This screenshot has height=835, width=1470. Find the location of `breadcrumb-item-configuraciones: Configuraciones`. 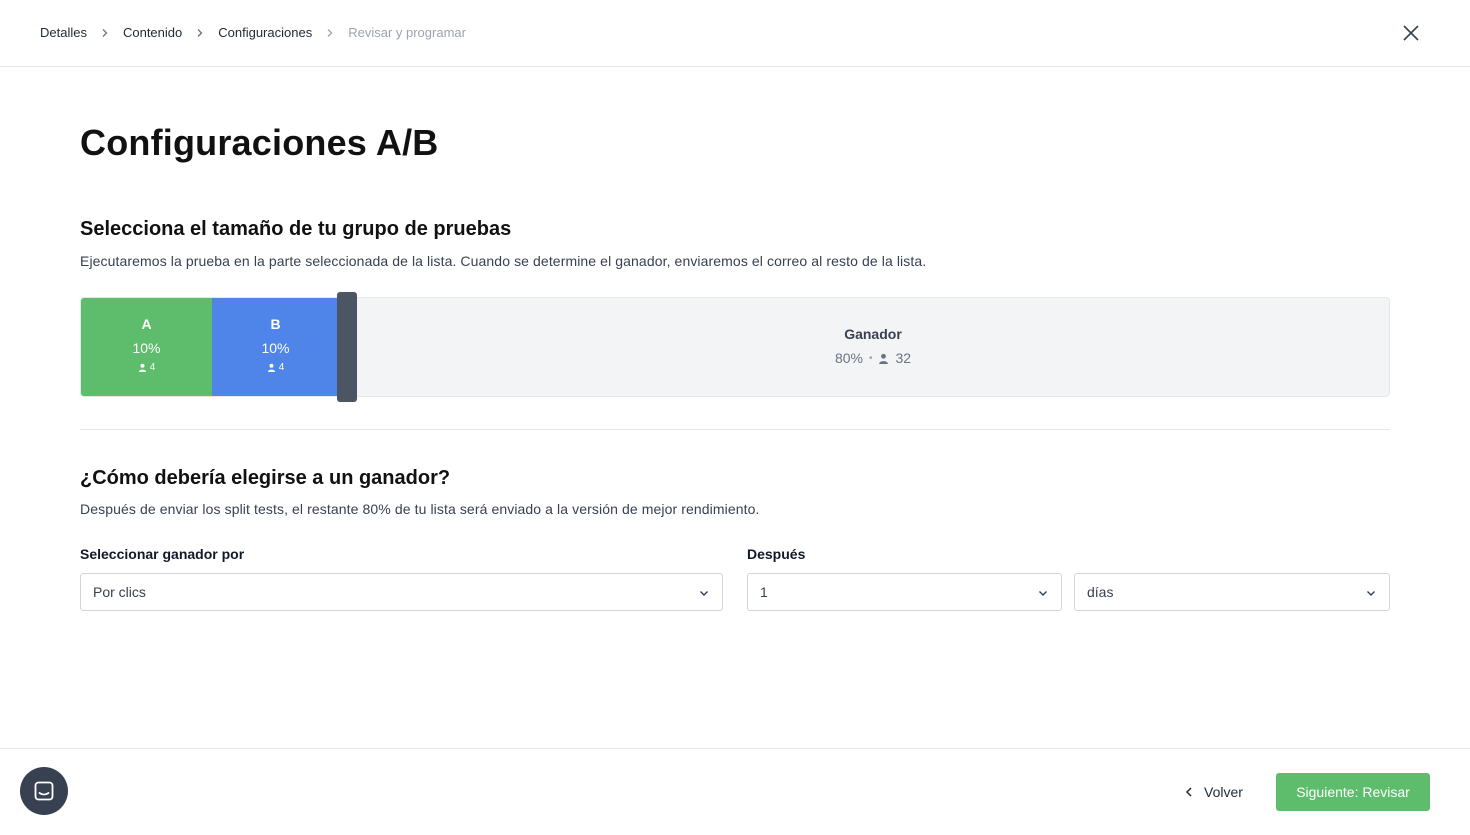

breadcrumb-item-configuraciones: Configuraciones is located at coordinates (265, 32).